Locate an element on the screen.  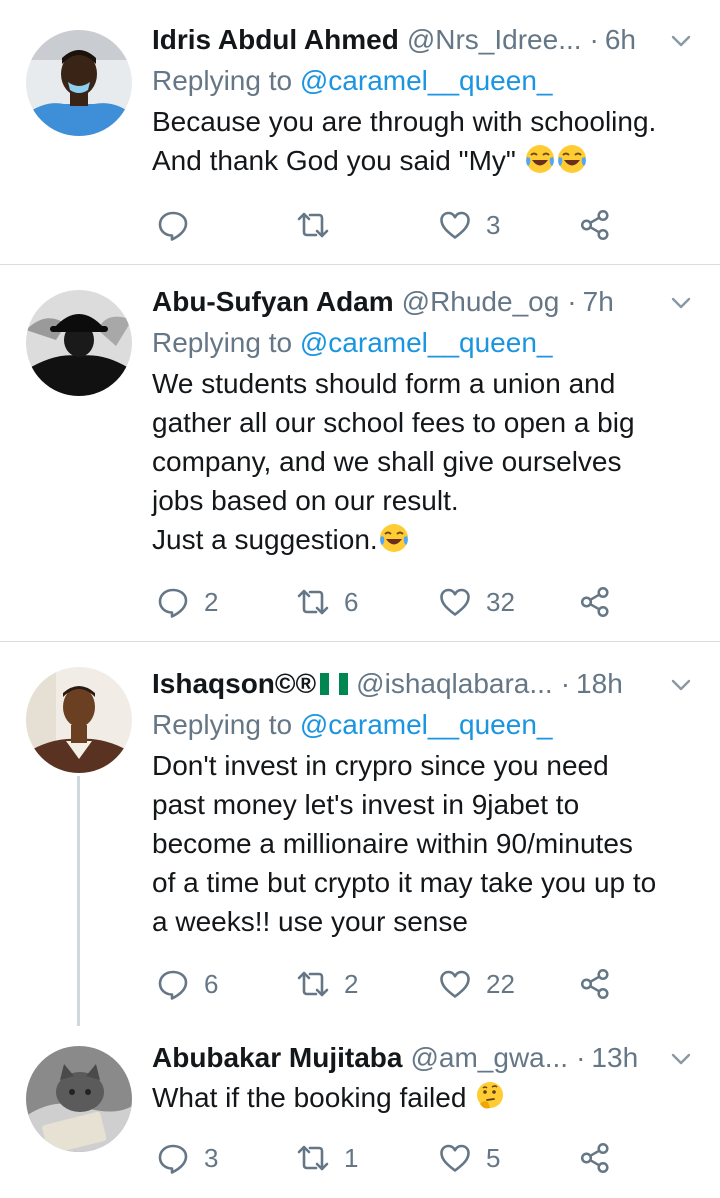
tweet-header: Abubakar Mujitaba @am_gwa... · 13h is located at coordinates (426, 1058).